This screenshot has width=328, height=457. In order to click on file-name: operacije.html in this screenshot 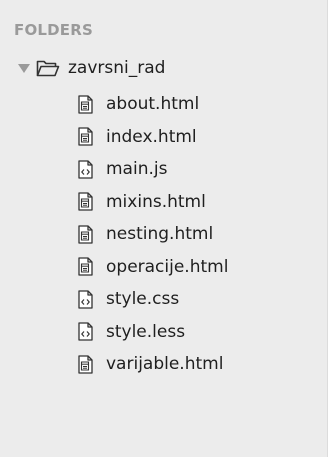, I will do `click(167, 266)`.